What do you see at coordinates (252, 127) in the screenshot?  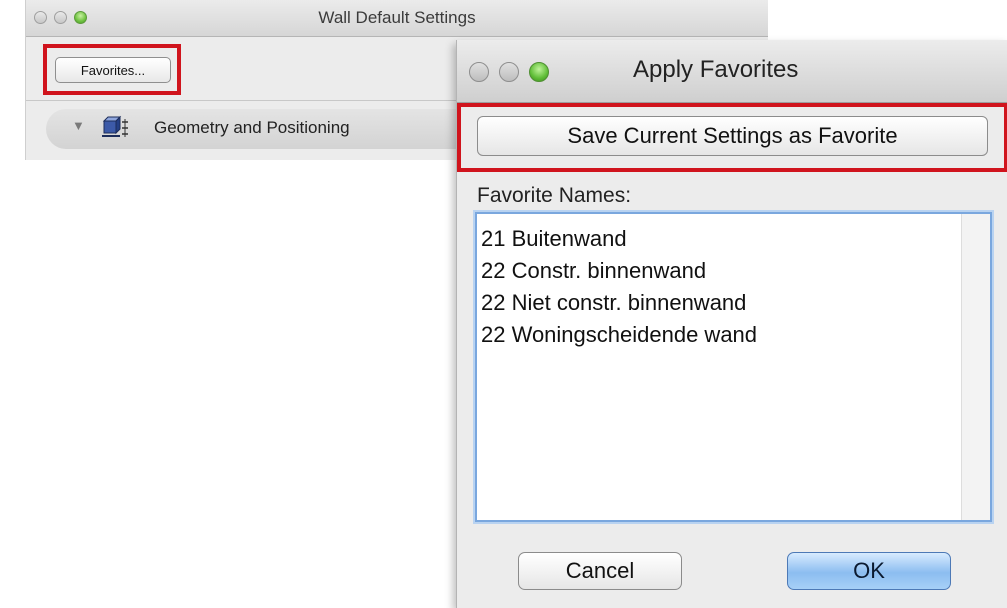 I see `geometry-panel-label: Geometry and Positioning` at bounding box center [252, 127].